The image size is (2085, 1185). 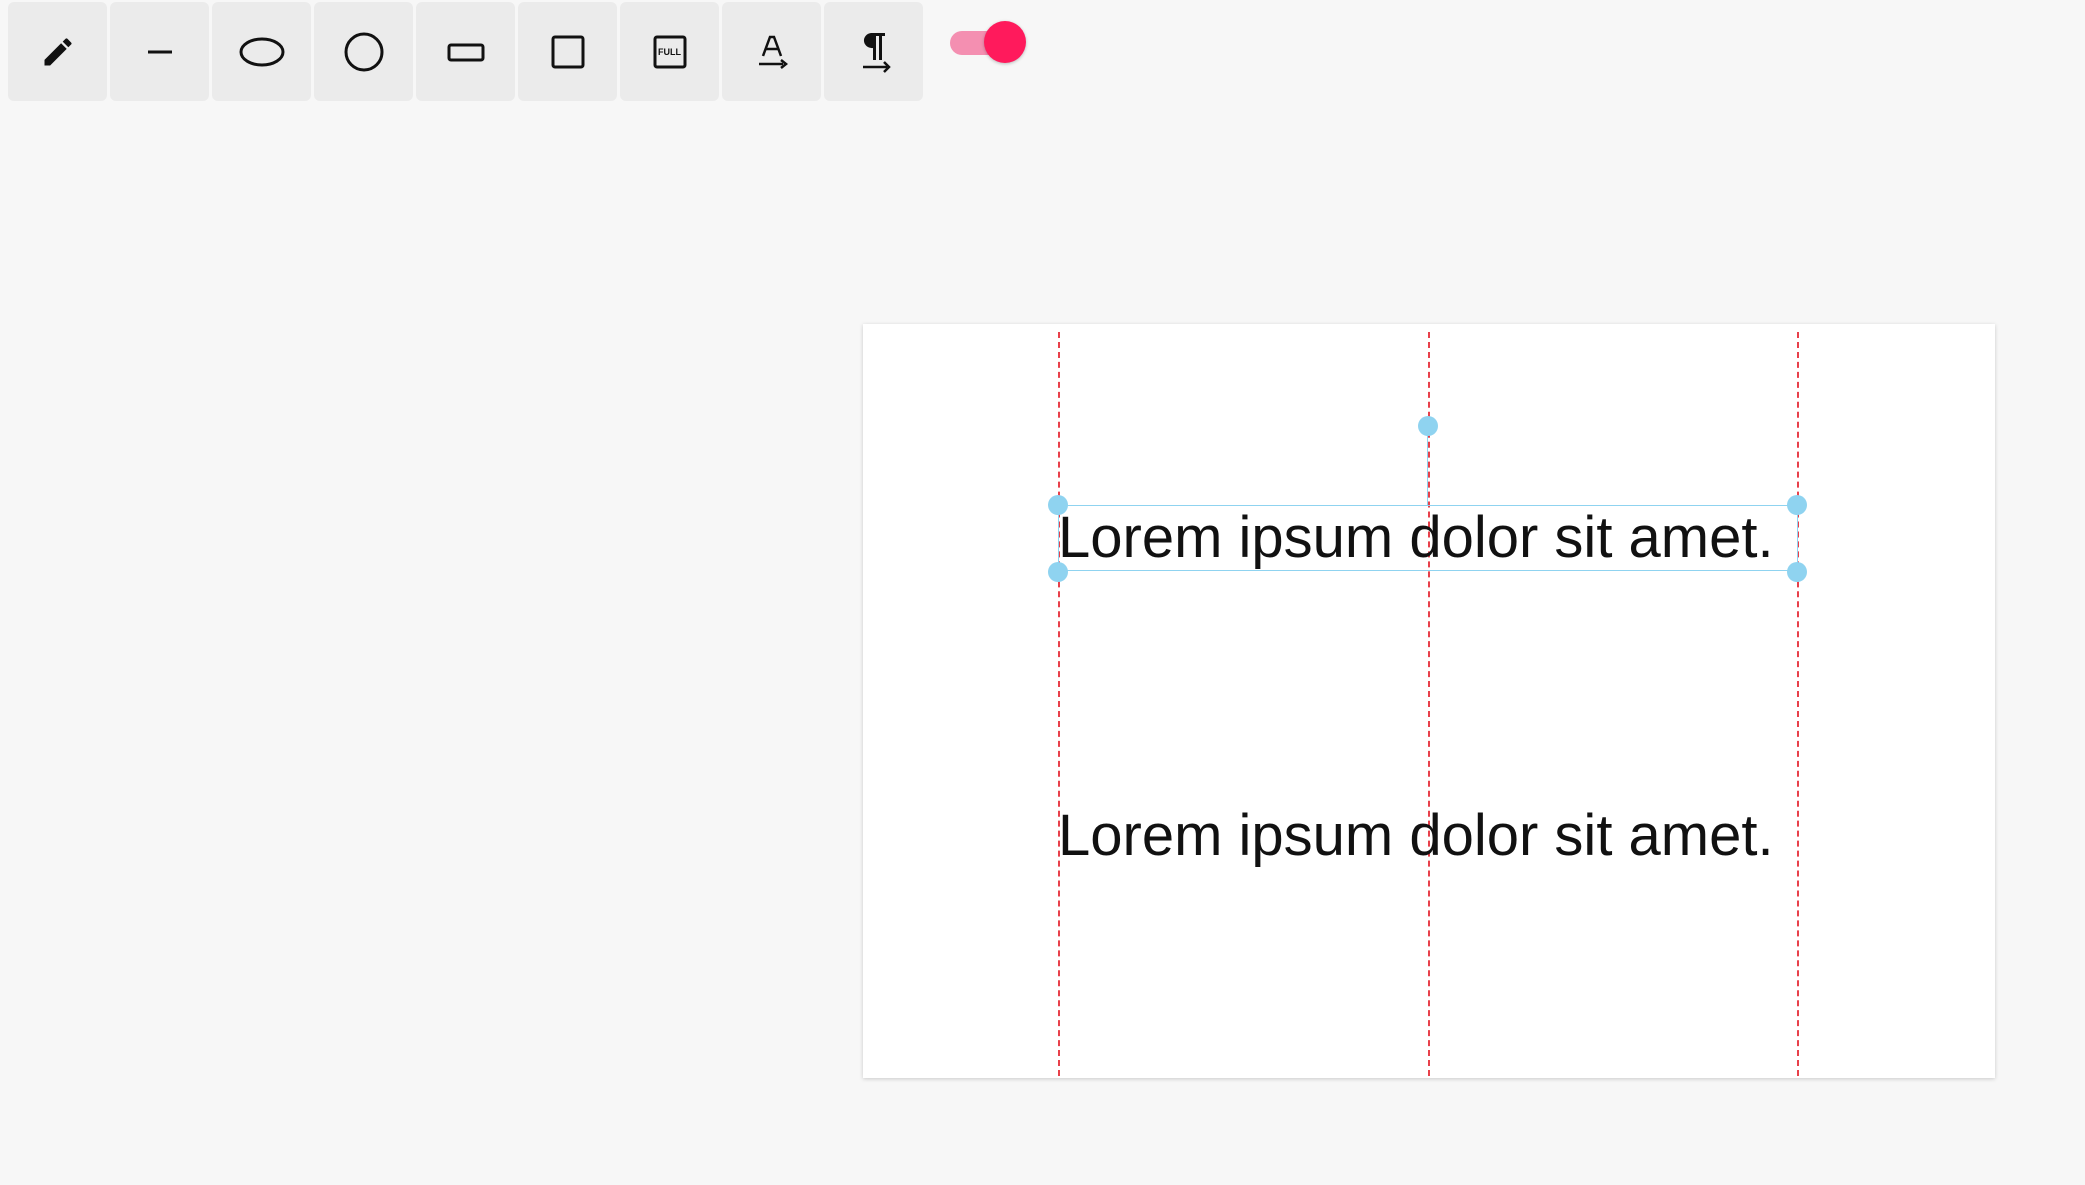 What do you see at coordinates (1058, 572) in the screenshot?
I see `resize-handle-bottom-left` at bounding box center [1058, 572].